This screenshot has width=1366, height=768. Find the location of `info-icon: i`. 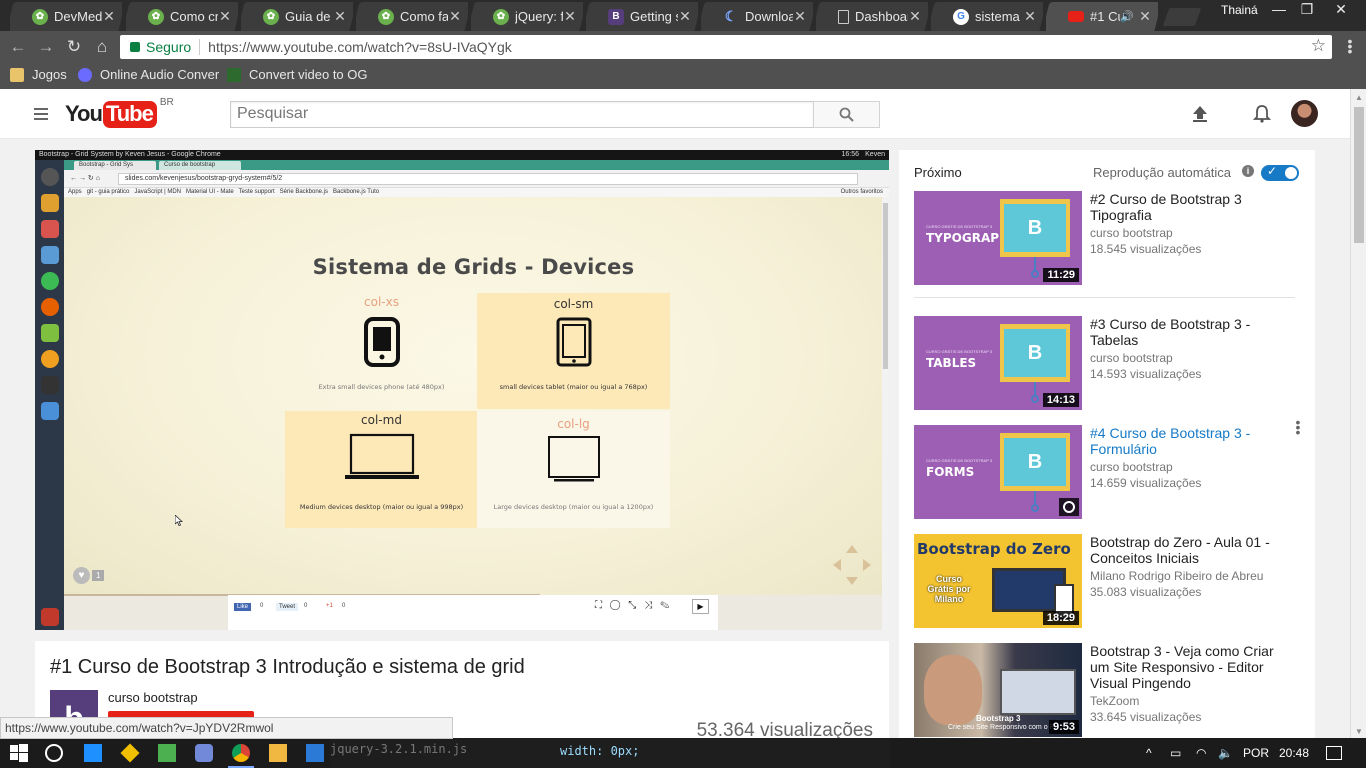

info-icon: i is located at coordinates (1248, 171).